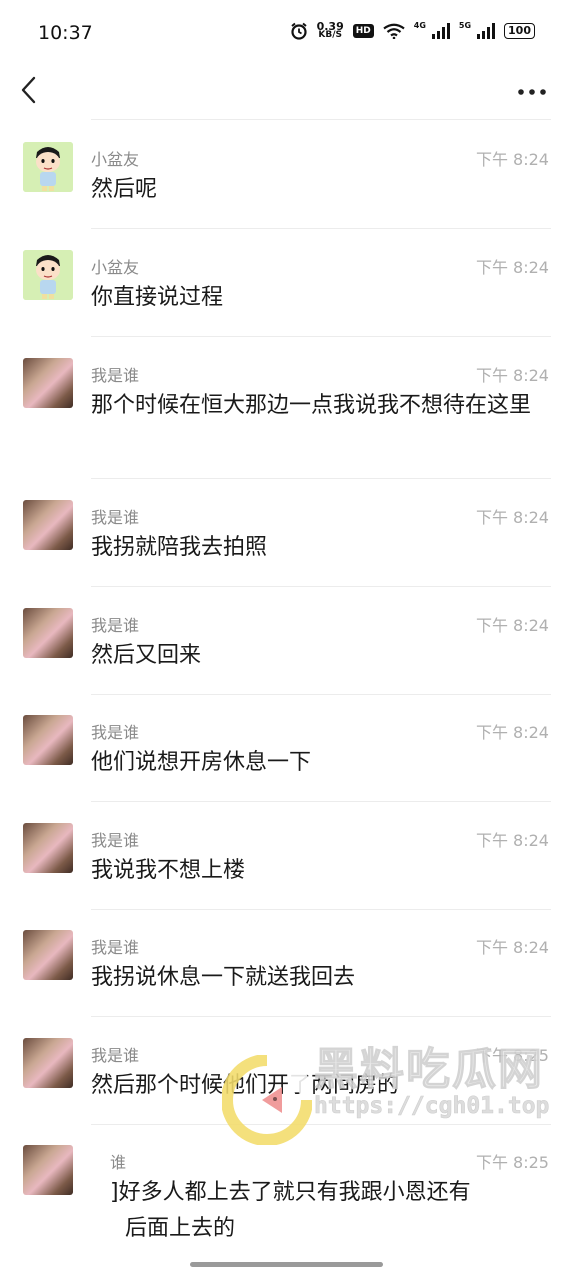 Image resolution: width=573 pixels, height=1280 pixels. Describe the element at coordinates (432, 1106) in the screenshot. I see `watermark-url: https://cgh01.top` at that location.